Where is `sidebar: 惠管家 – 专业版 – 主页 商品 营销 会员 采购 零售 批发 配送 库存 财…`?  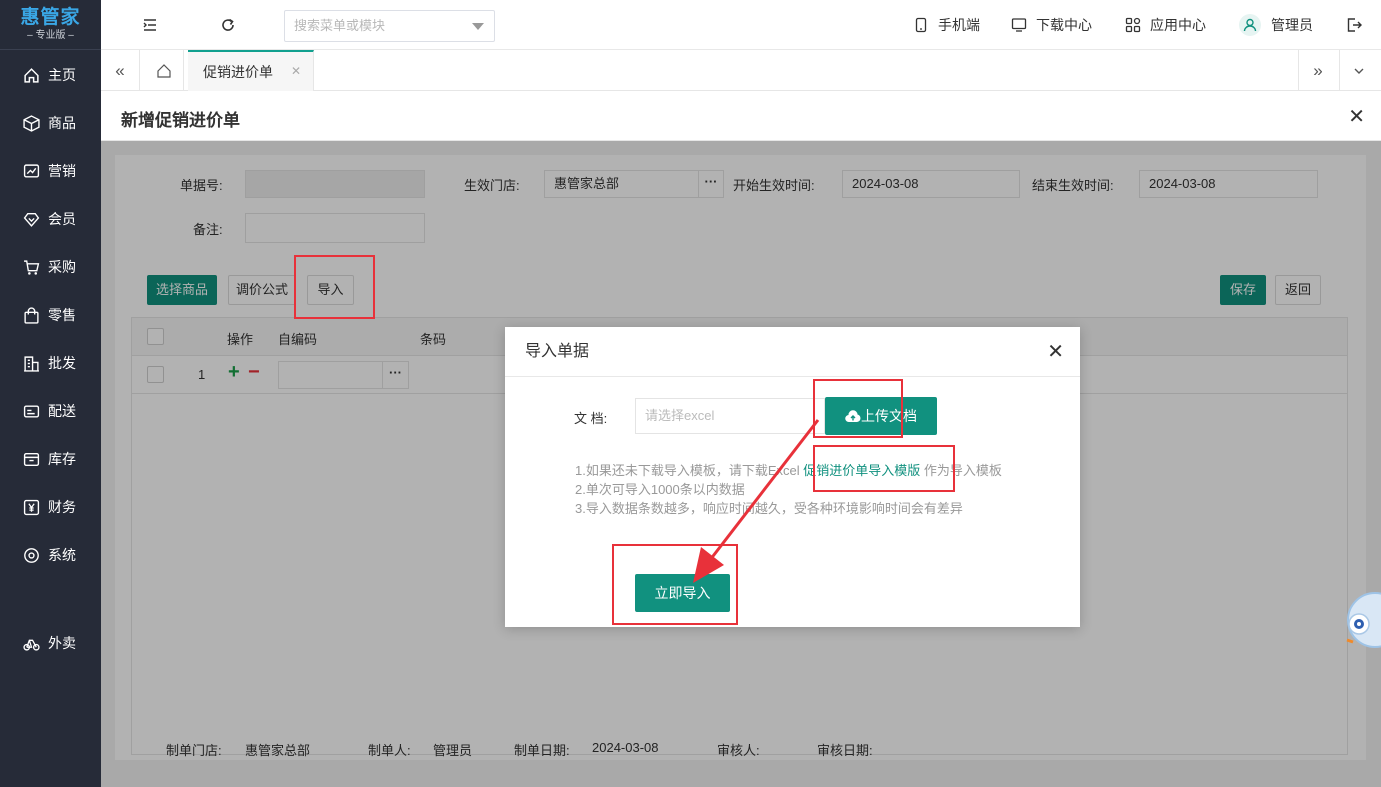
sidebar: 惠管家 – 专业版 – 主页 商品 营销 会员 采购 零售 批发 配送 库存 财… is located at coordinates (50, 393).